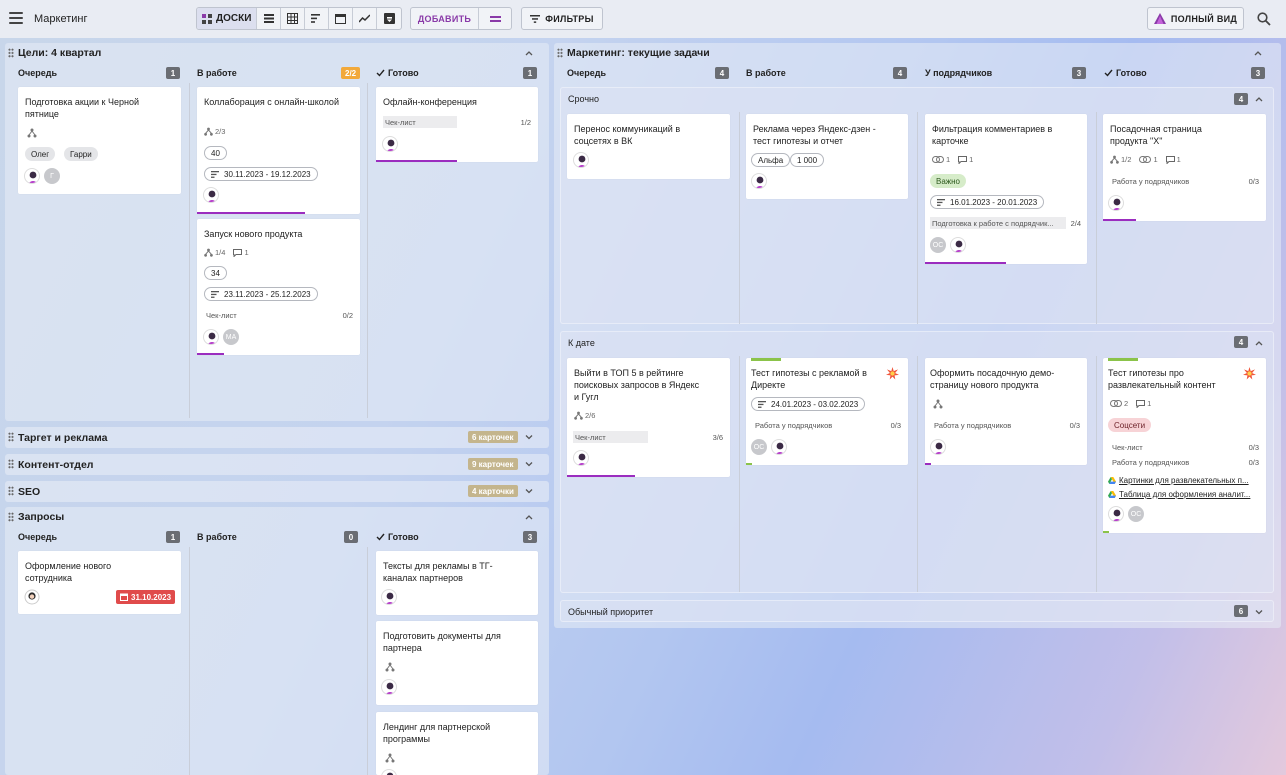 The width and height of the screenshot is (1286, 775). Describe the element at coordinates (562, 18) in the screenshot. I see `filters-button: ФИЛЬТРЫ` at that location.